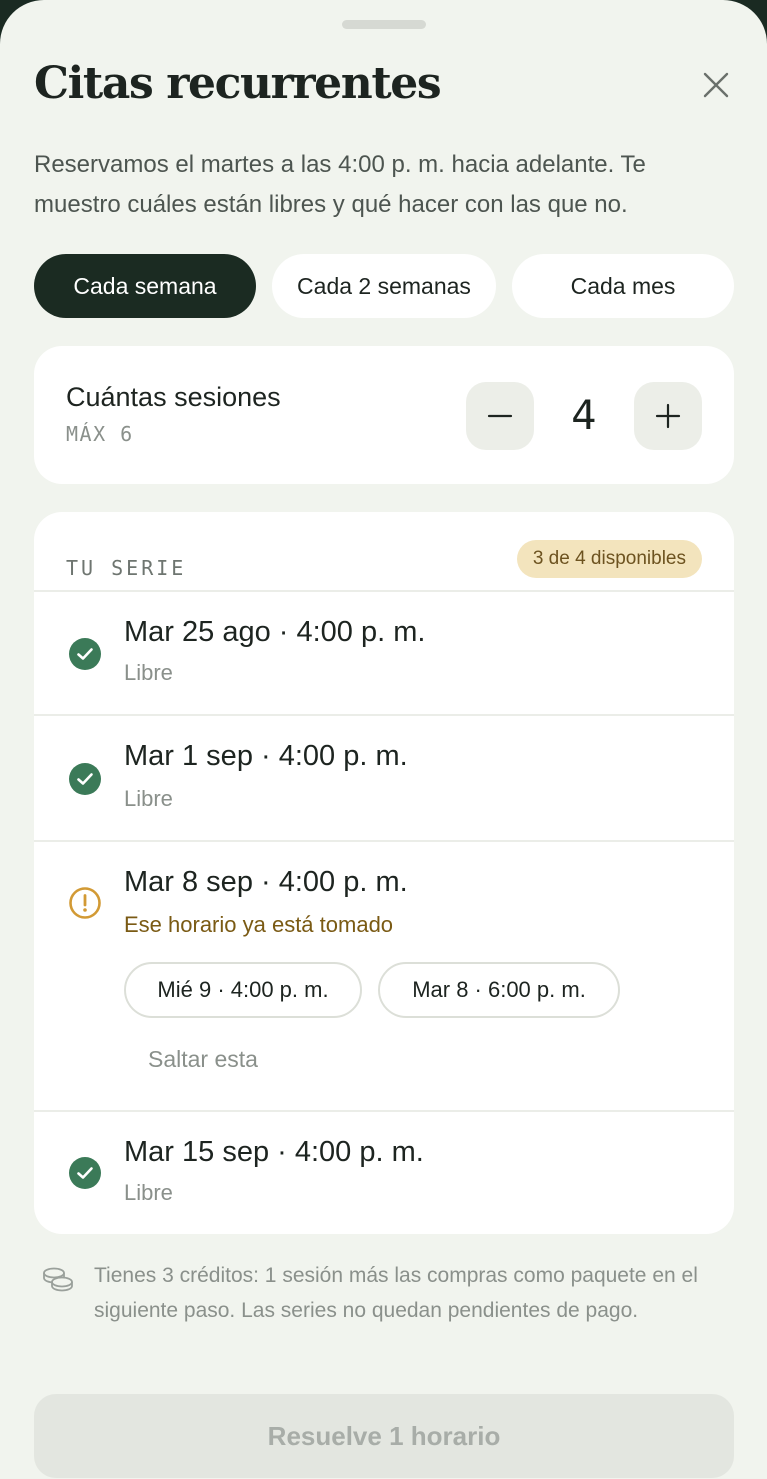  I want to click on increment-sessions-button, so click(668, 416).